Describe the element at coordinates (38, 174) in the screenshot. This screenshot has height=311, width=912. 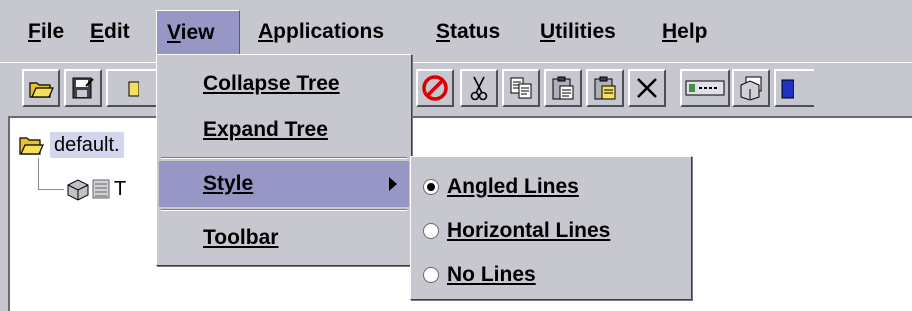
I see `tree-connector-vertical` at that location.